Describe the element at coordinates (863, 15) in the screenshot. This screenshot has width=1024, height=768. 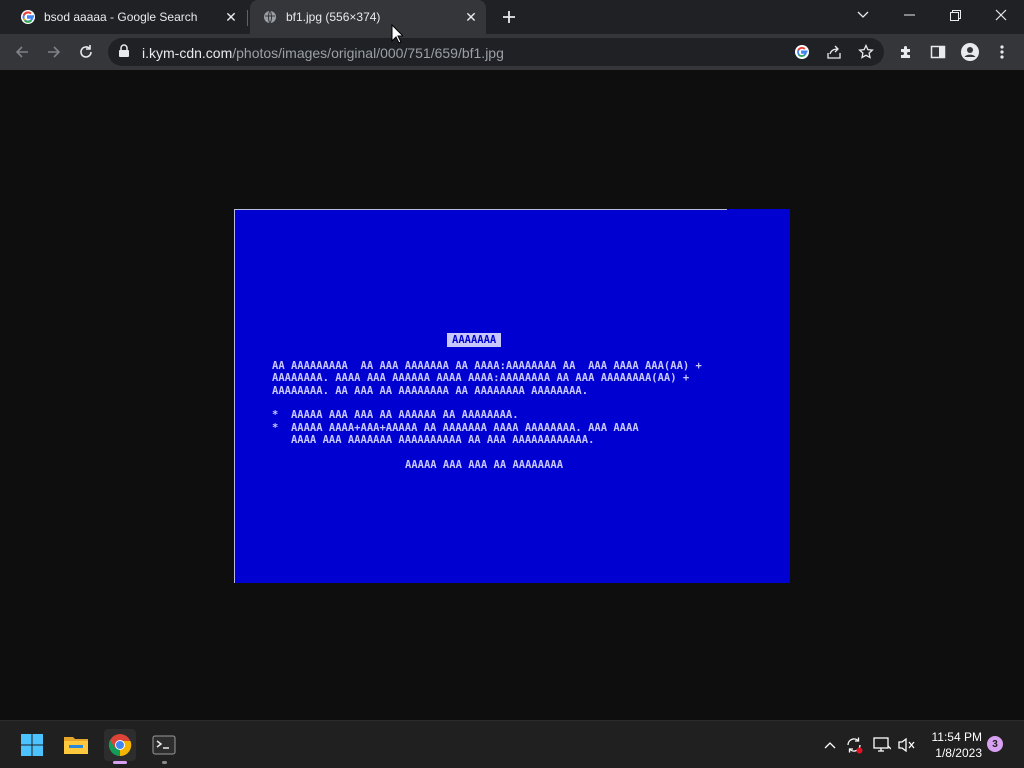
I see `tab-search-chevron-icon` at that location.